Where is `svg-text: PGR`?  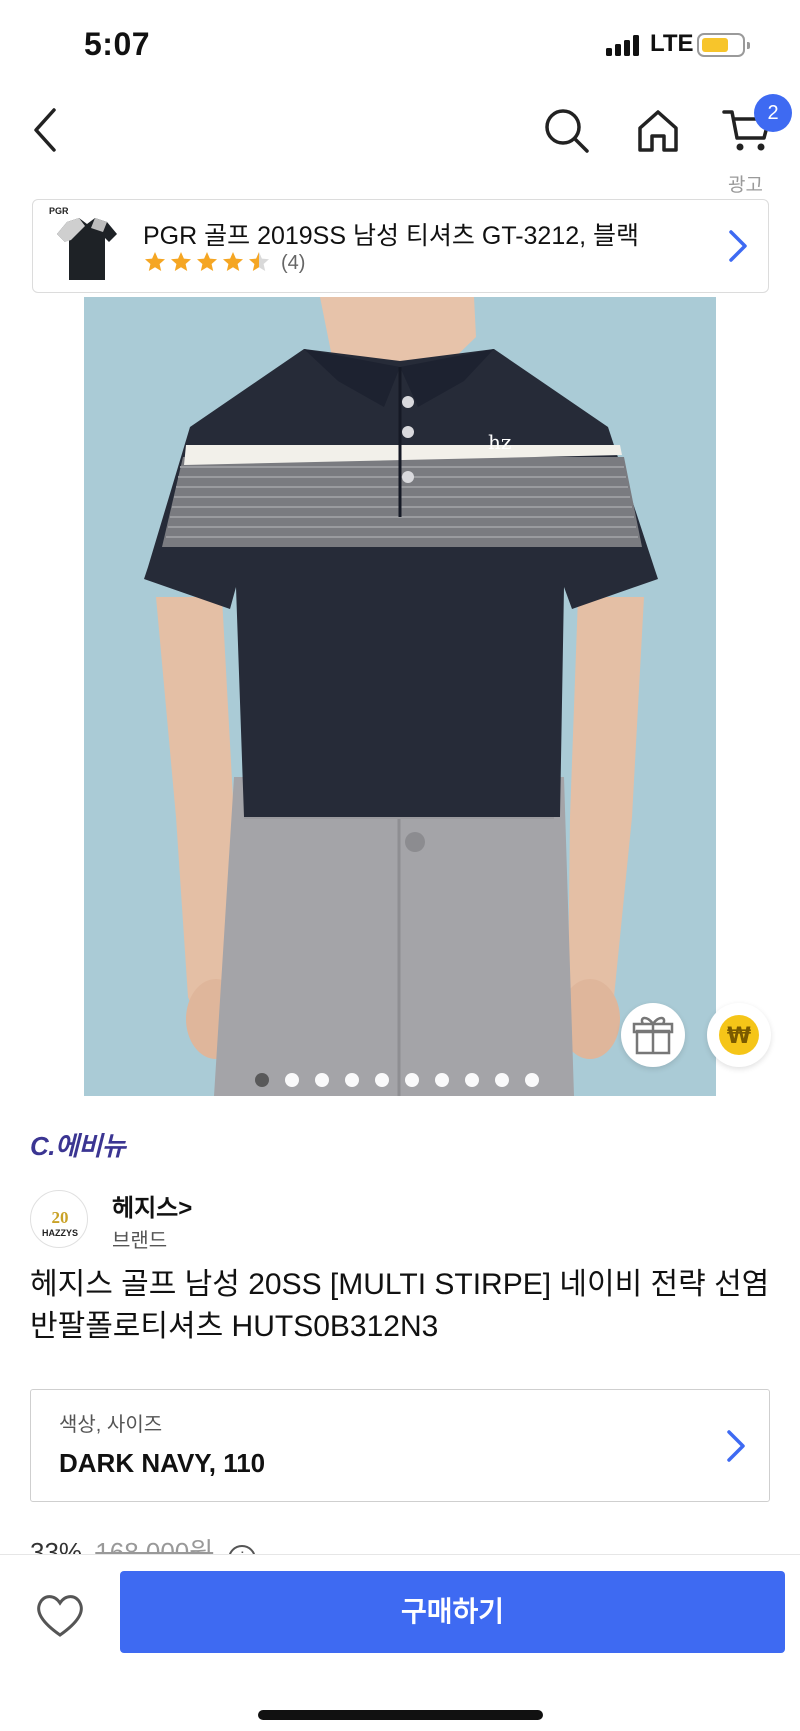 svg-text: PGR is located at coordinates (59, 211).